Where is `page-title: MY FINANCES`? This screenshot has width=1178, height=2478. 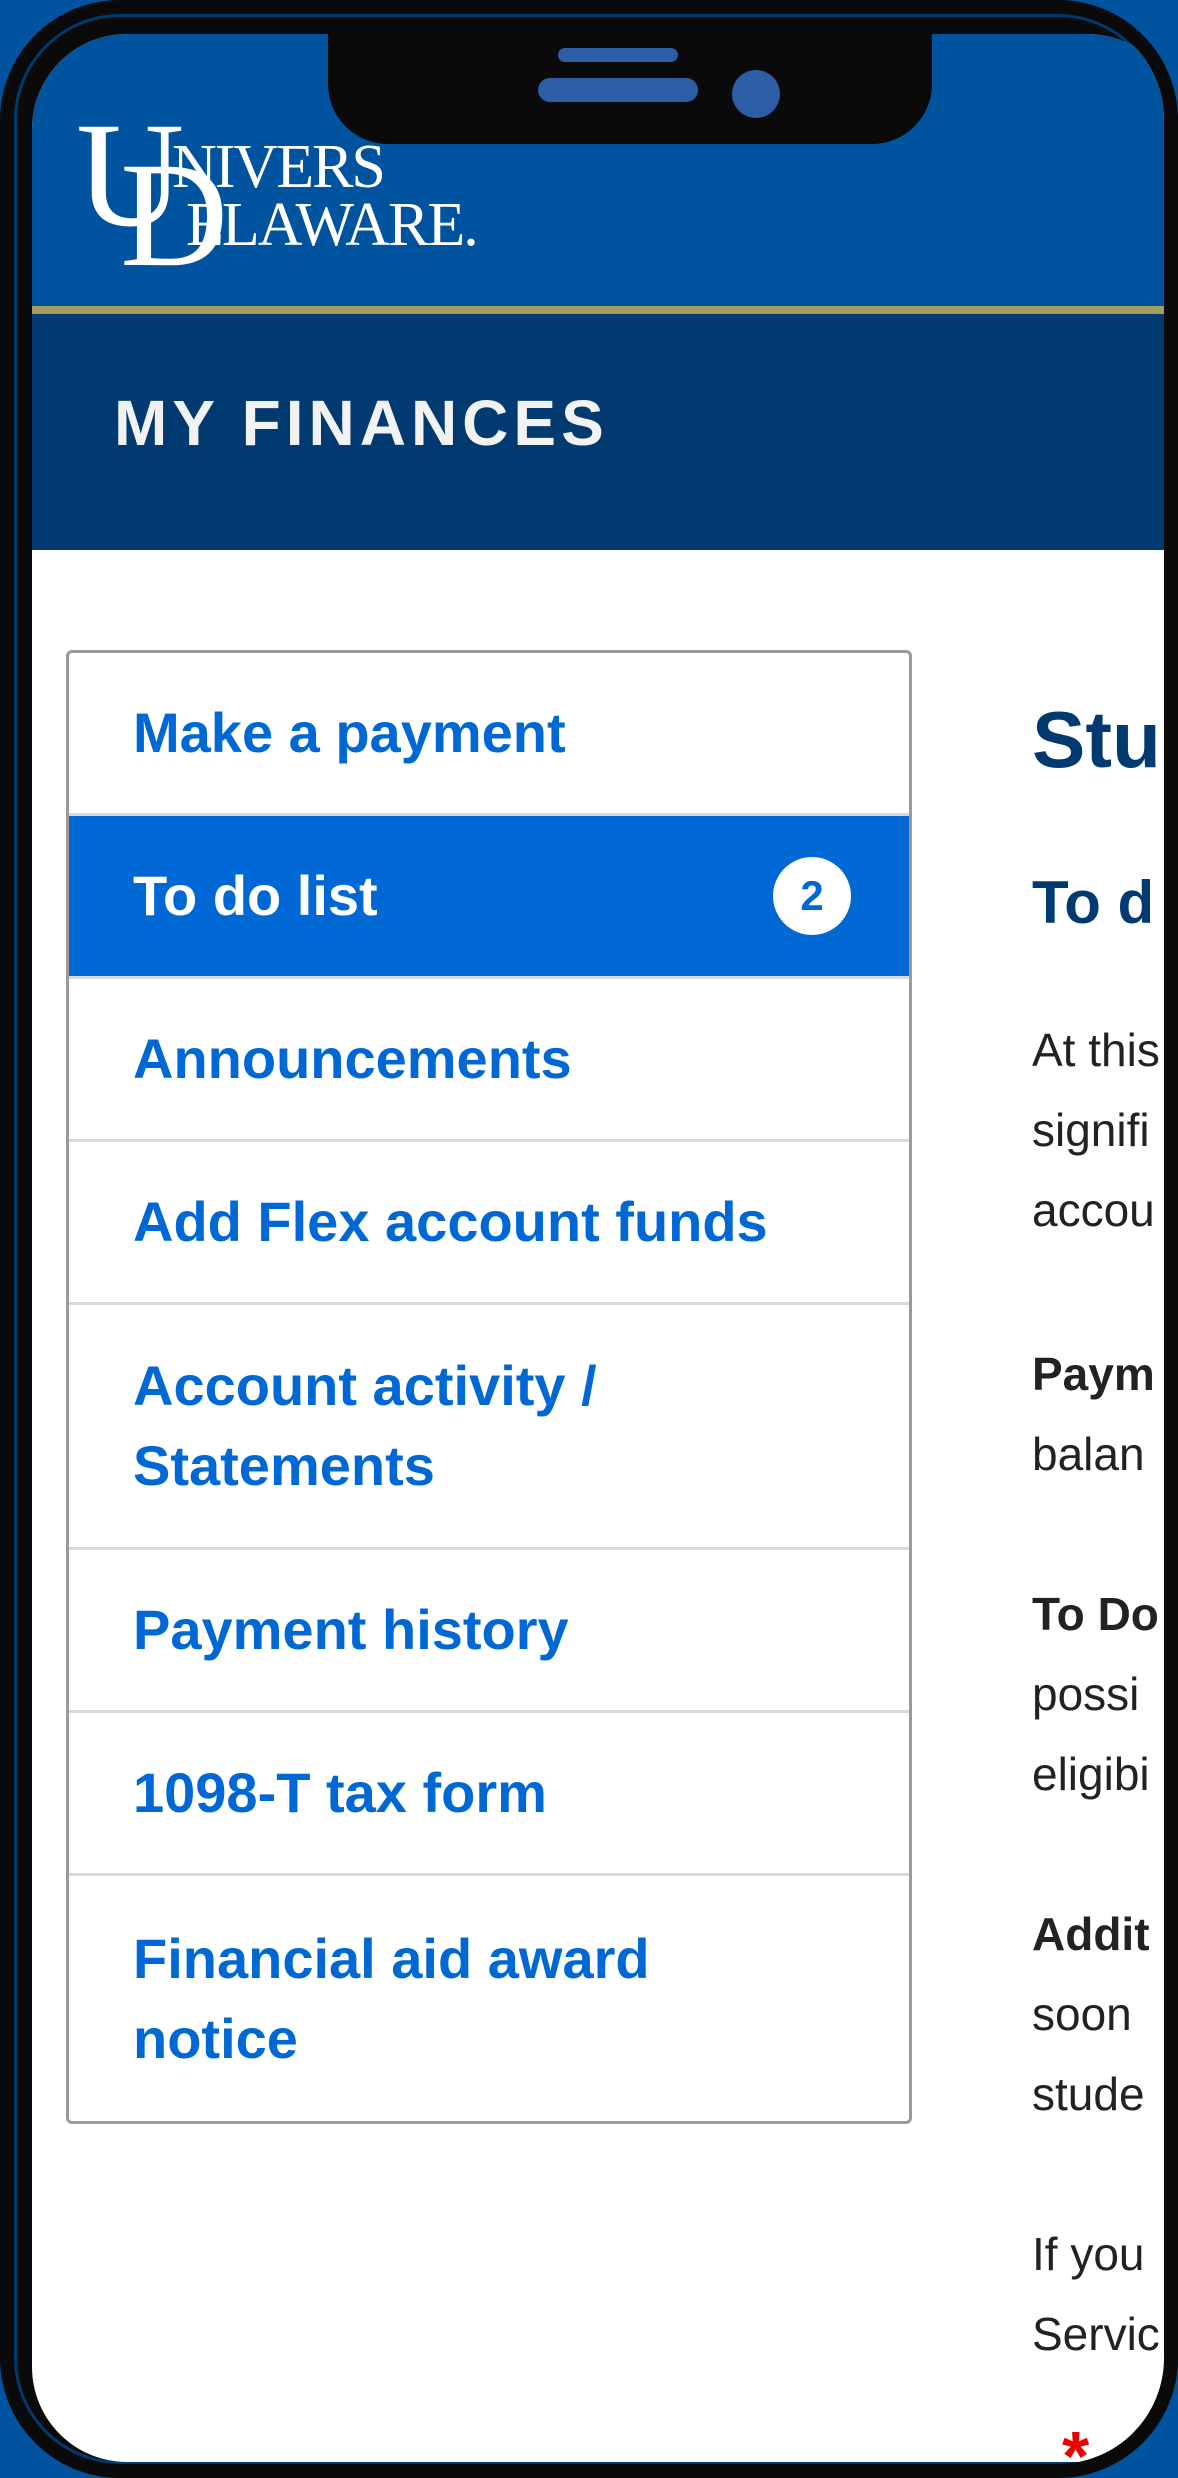 page-title: MY FINANCES is located at coordinates (361, 423).